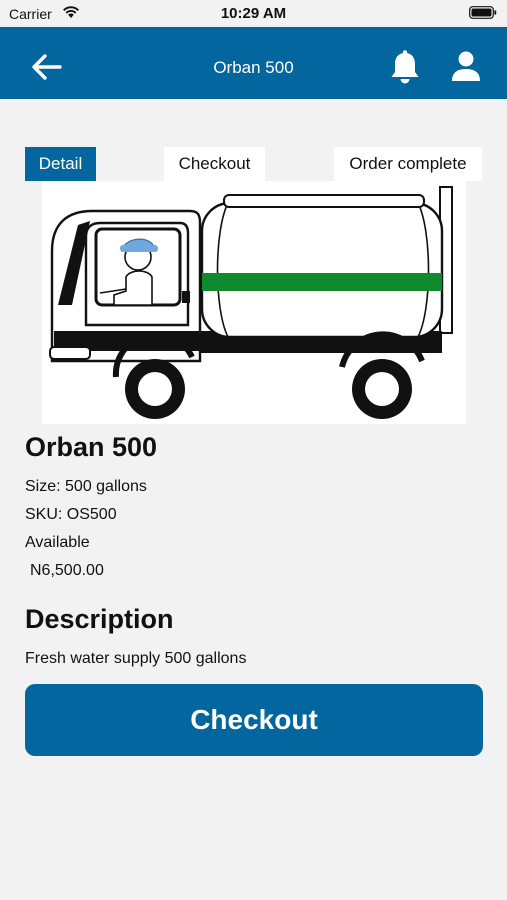  What do you see at coordinates (60, 164) in the screenshot?
I see `step-detail: Detail` at bounding box center [60, 164].